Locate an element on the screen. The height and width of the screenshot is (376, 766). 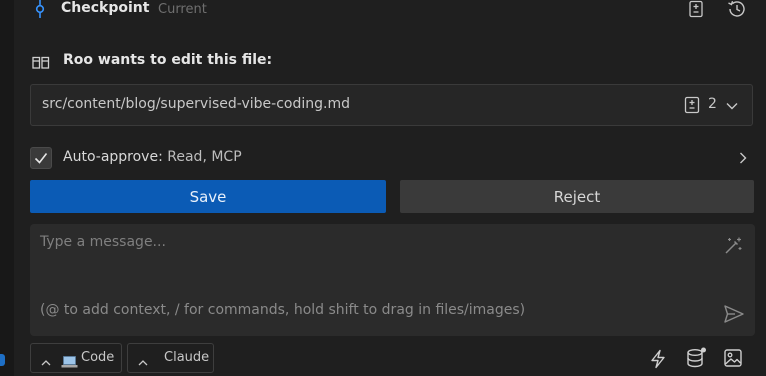
checkpoint-title: Checkpoint is located at coordinates (105, 8).